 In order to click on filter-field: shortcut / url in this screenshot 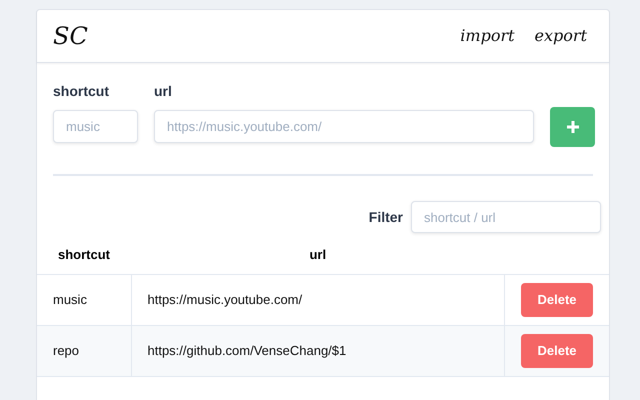, I will do `click(506, 217)`.